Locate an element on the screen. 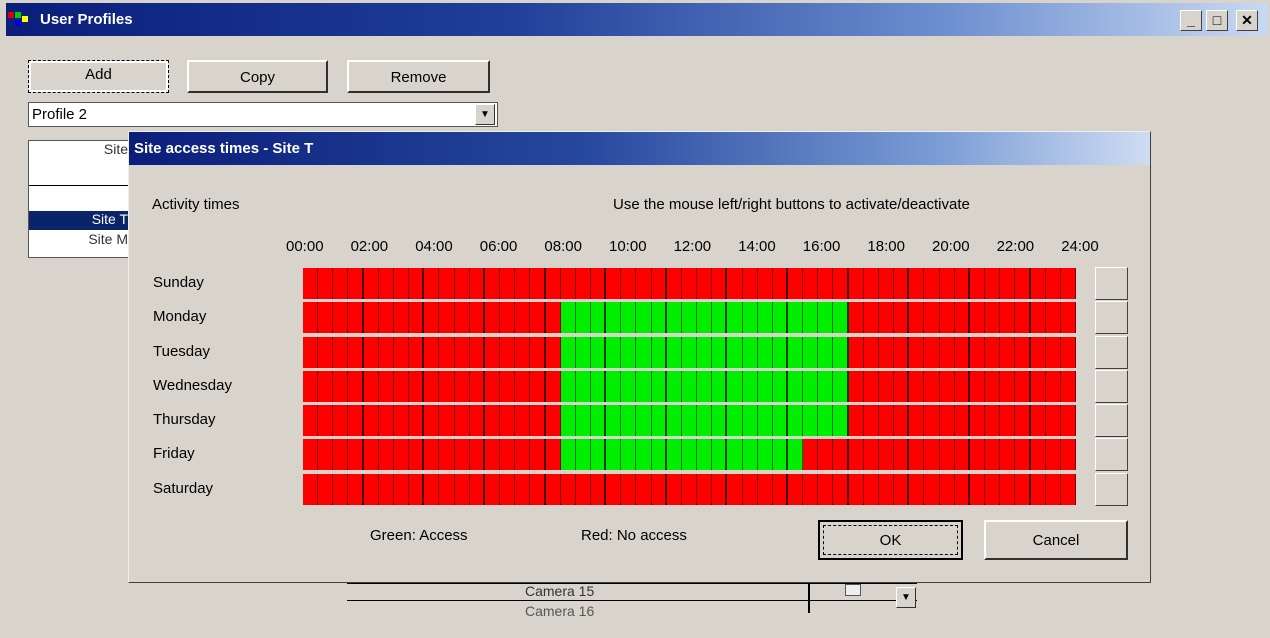 The height and width of the screenshot is (638, 1270). close-button: ✕ is located at coordinates (1247, 20).